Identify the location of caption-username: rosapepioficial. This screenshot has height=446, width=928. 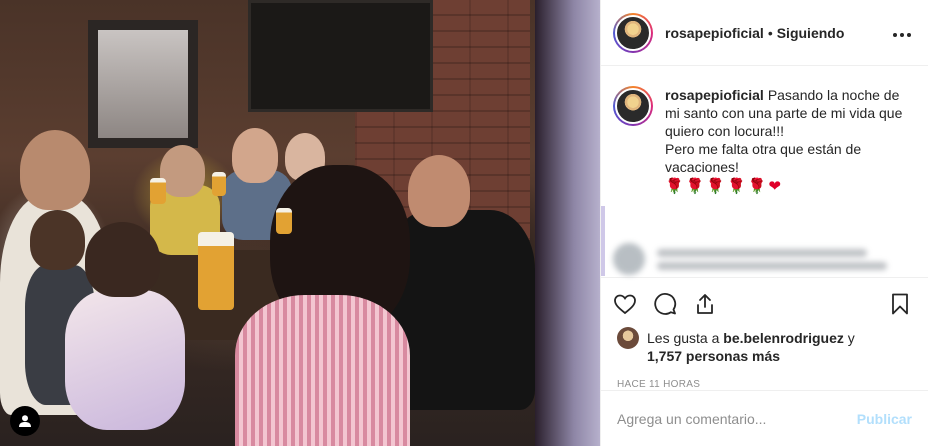
(714, 95).